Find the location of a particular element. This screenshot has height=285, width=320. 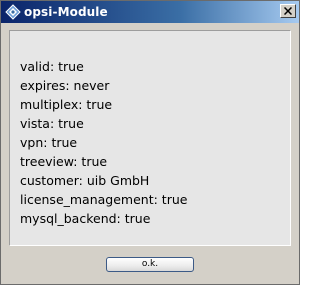

close-x-icon is located at coordinates (288, 11).